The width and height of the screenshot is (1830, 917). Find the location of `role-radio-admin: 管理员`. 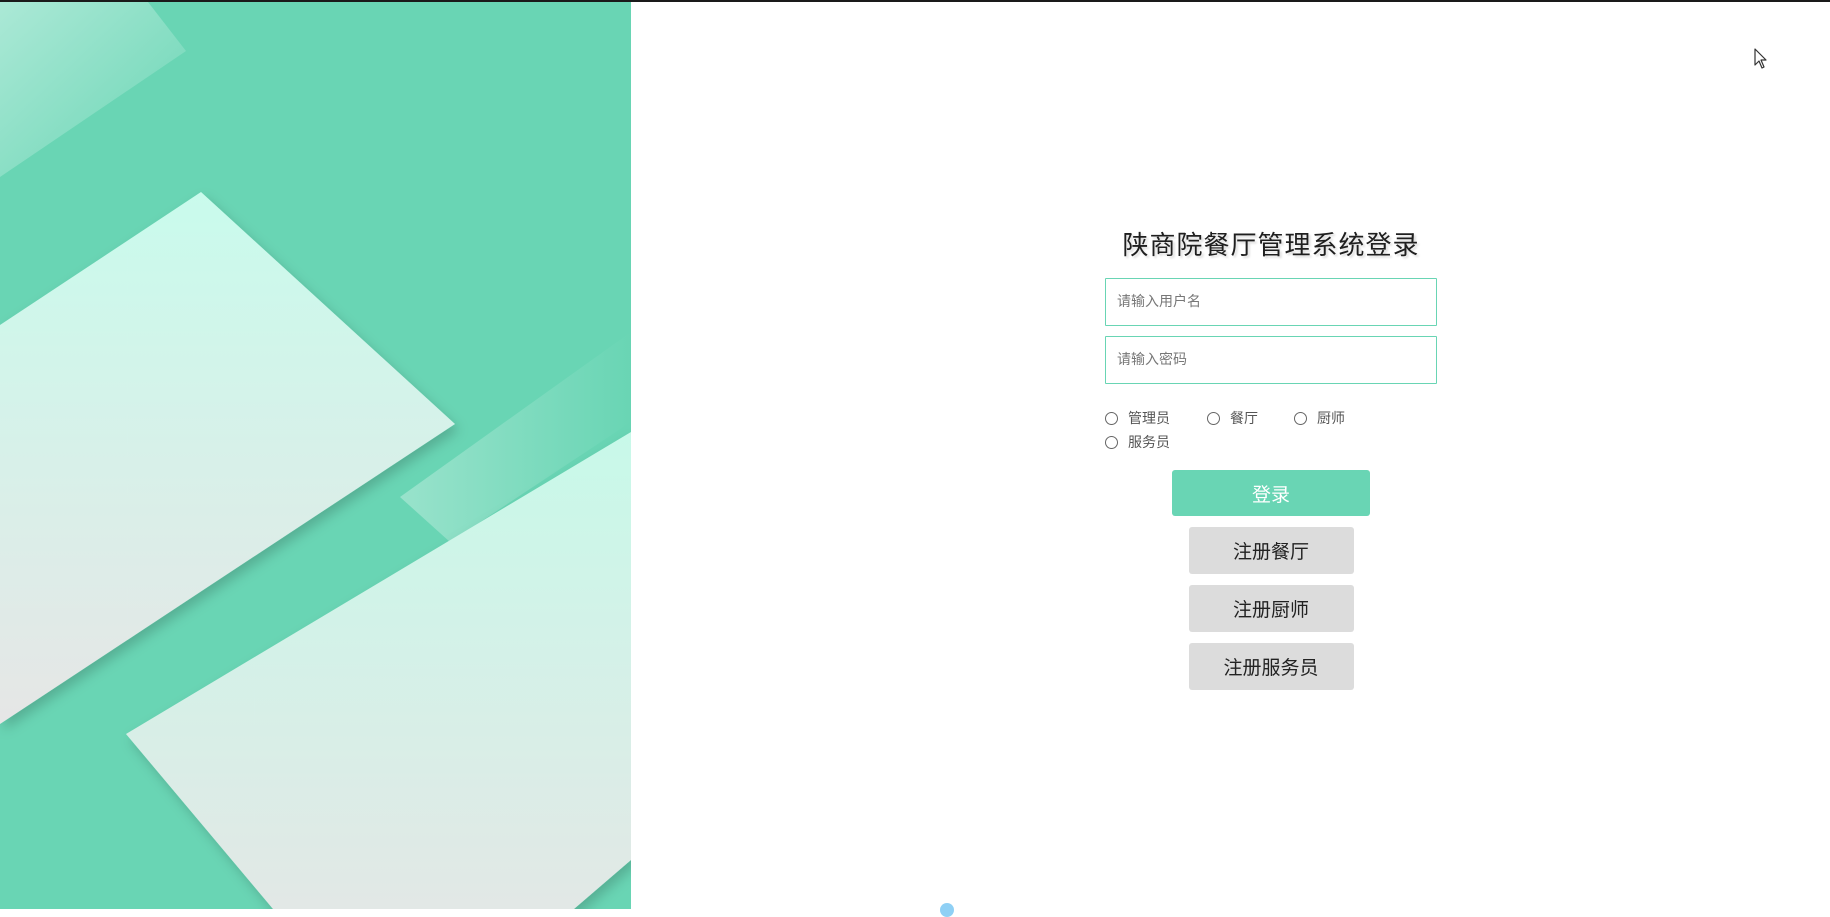

role-radio-admin: 管理员 is located at coordinates (1156, 418).